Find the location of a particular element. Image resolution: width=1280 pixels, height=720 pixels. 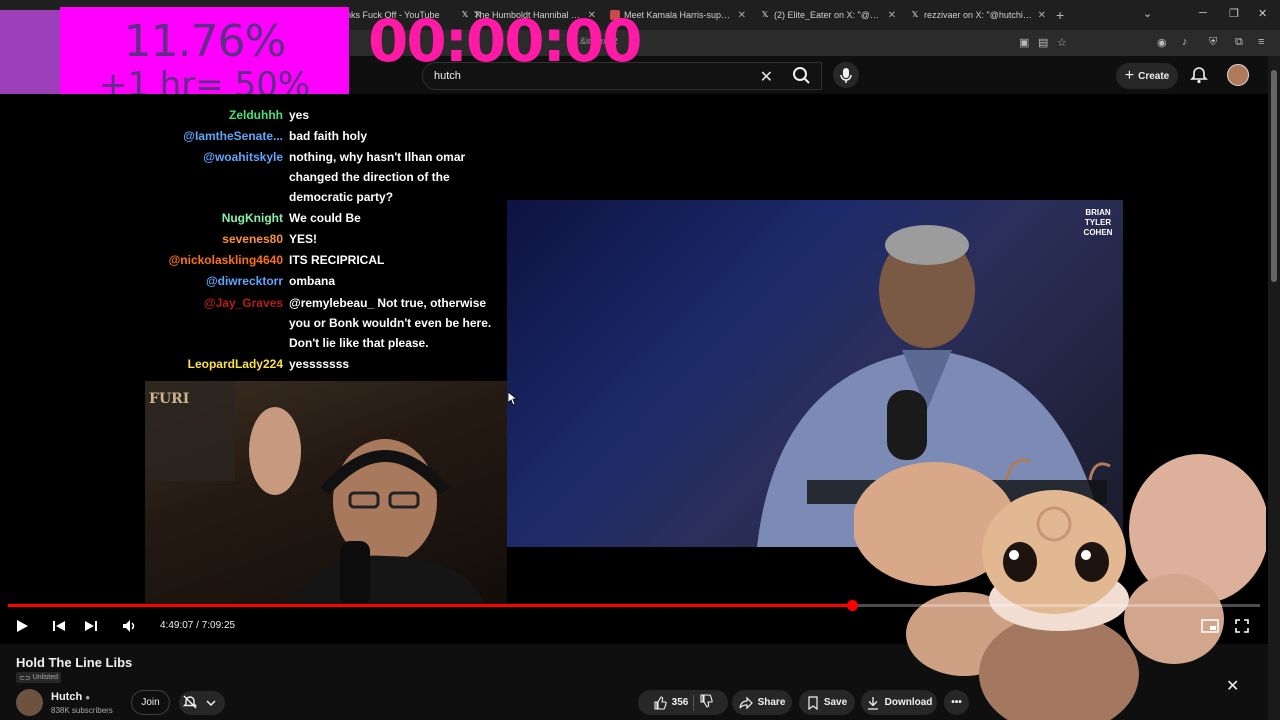

chat-text: ITS RECIPRICAL is located at coordinates (337, 260).